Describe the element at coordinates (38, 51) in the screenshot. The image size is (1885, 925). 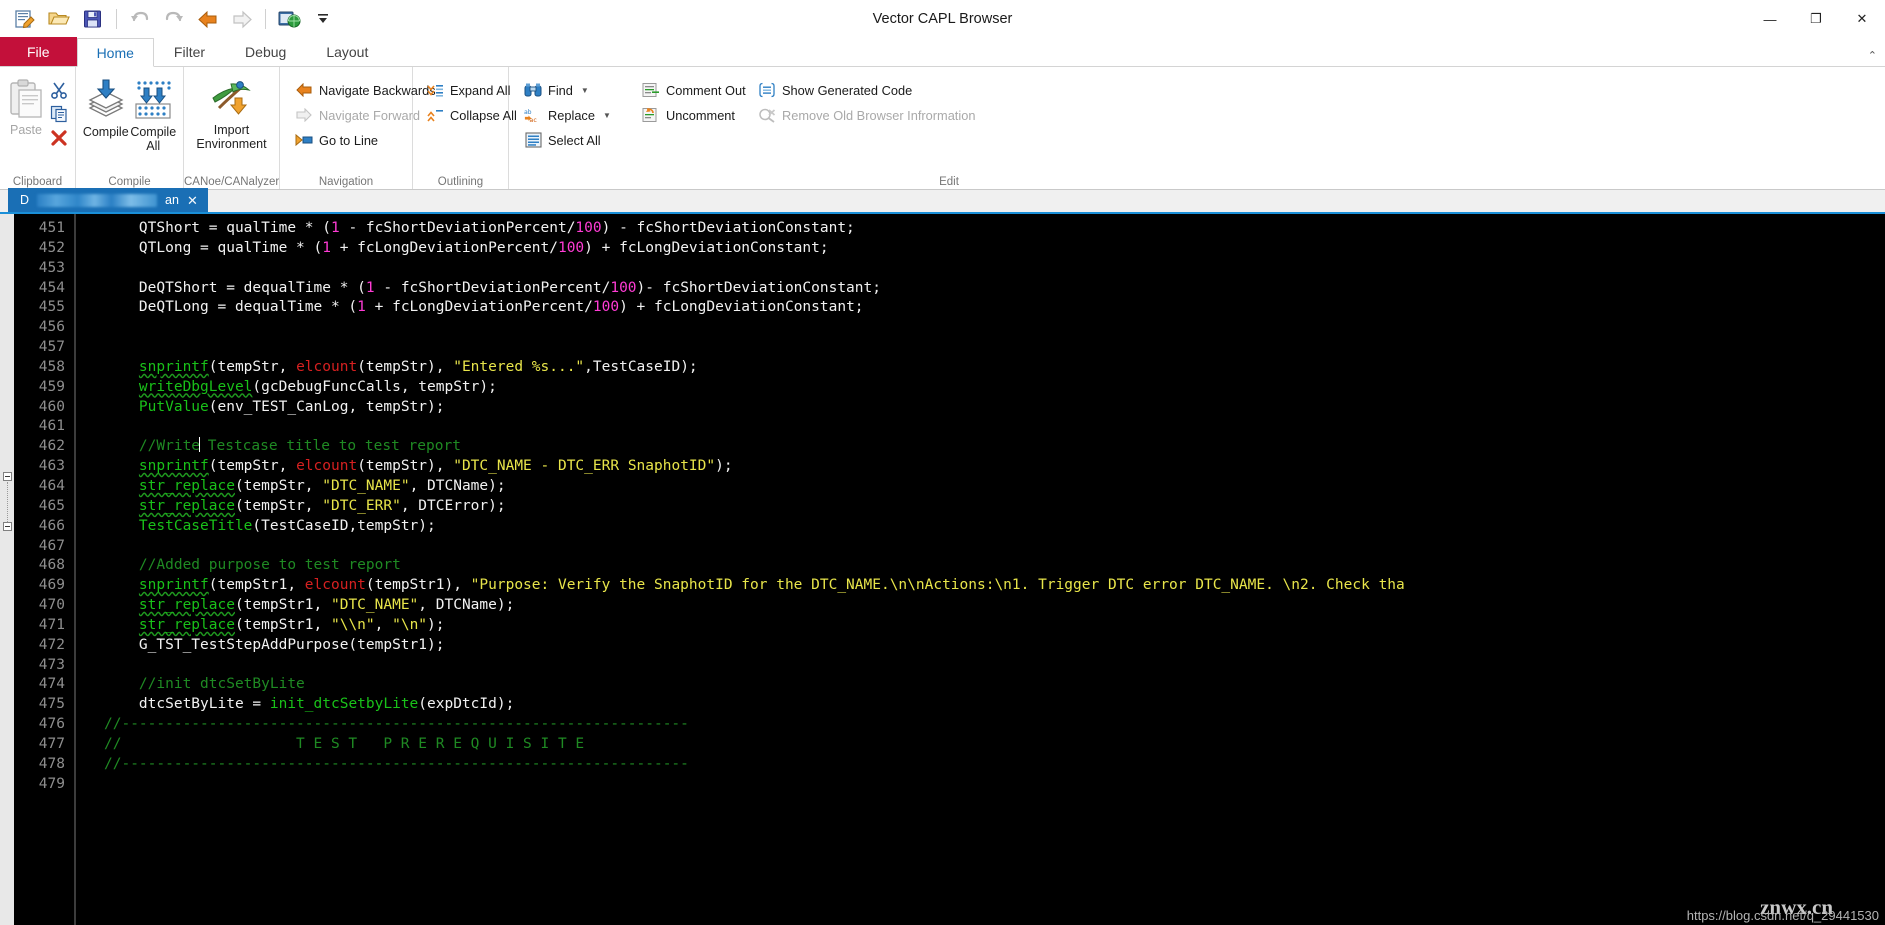
I see `tab-file: File` at that location.